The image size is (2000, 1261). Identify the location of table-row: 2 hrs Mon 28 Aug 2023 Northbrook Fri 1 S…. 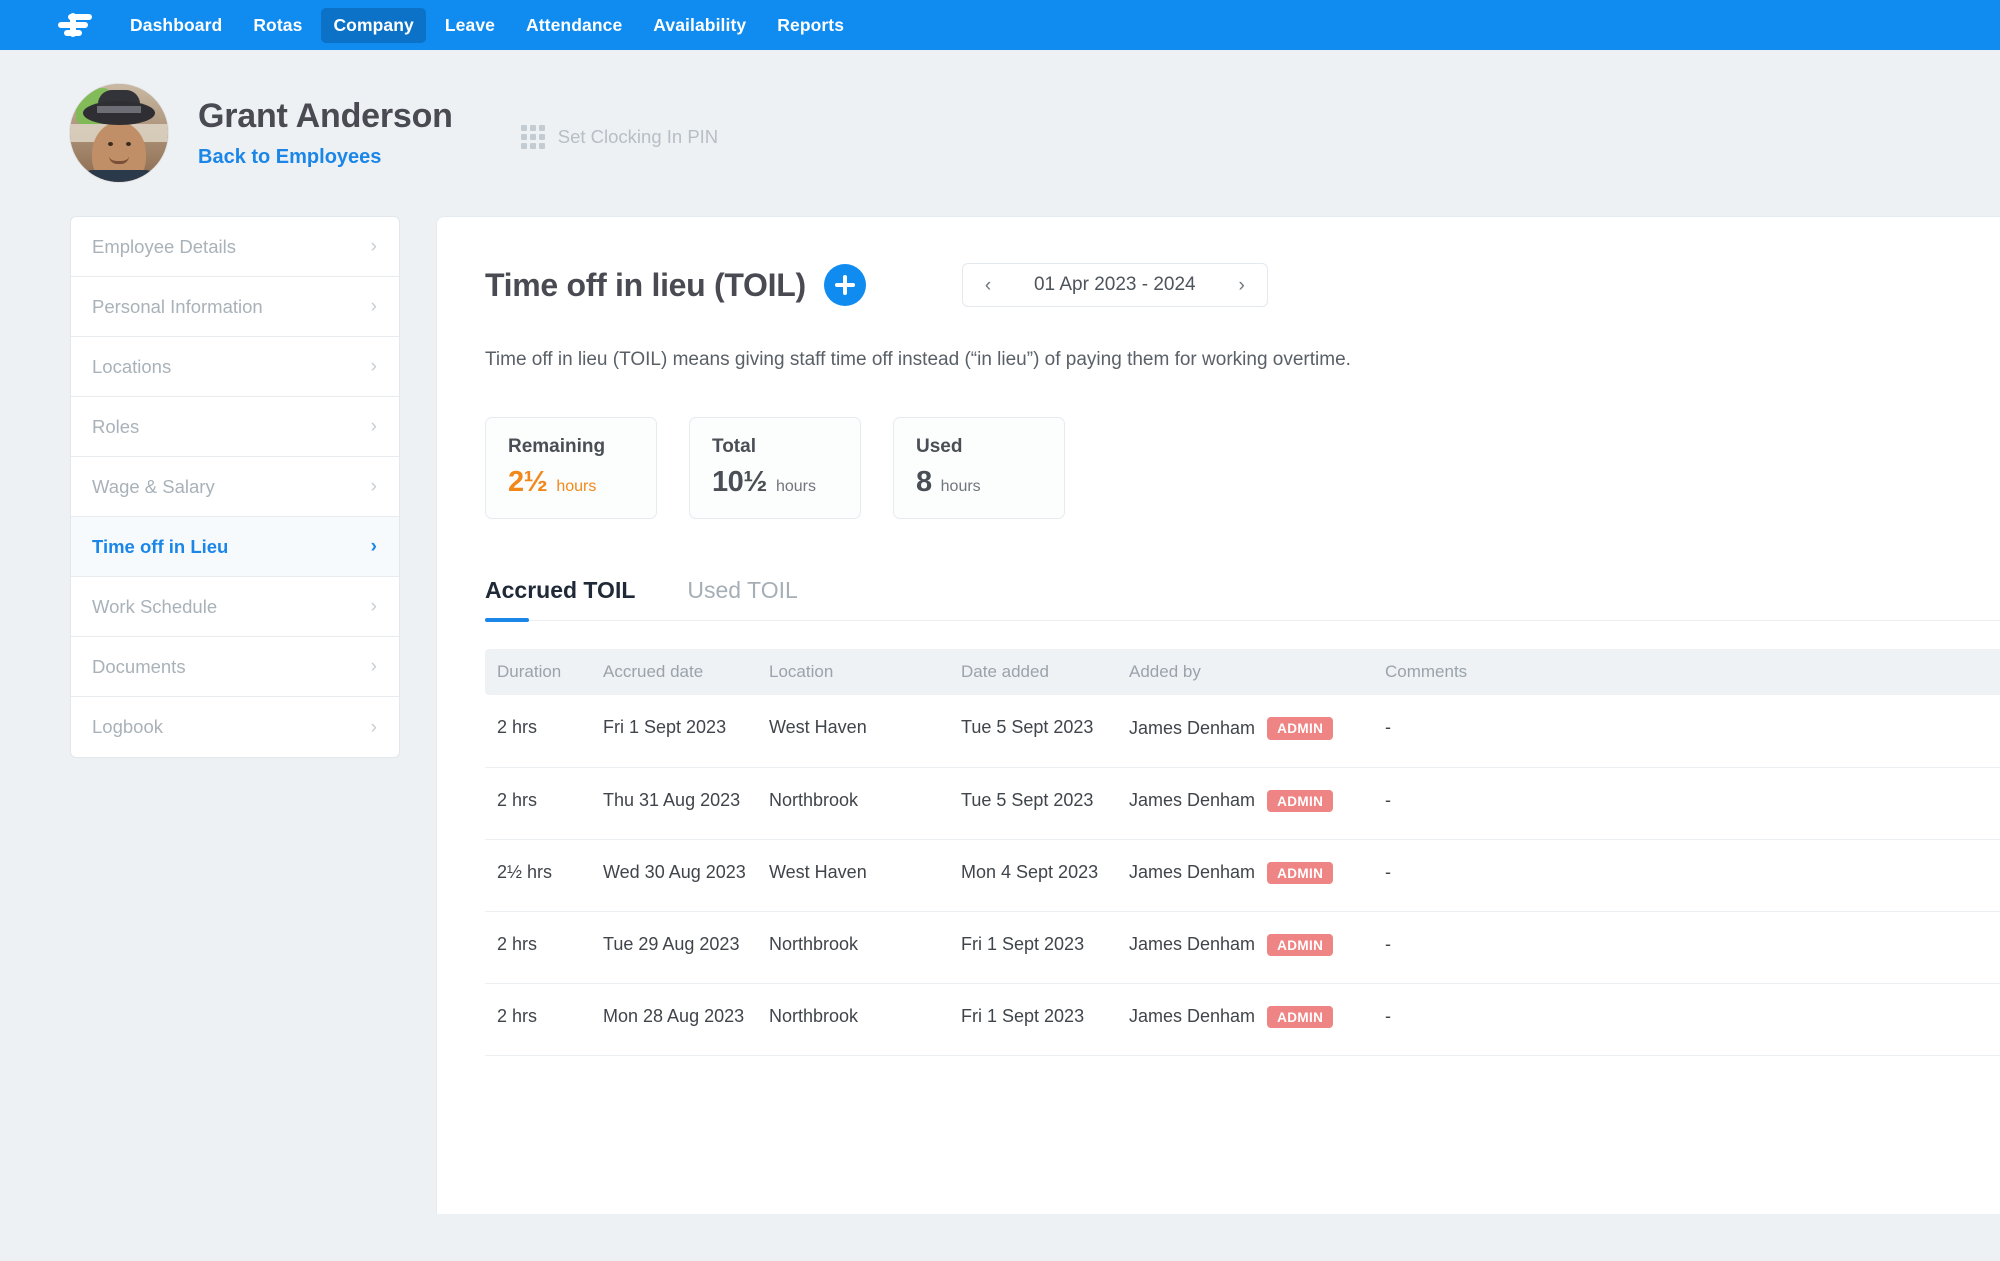
(1242, 1019).